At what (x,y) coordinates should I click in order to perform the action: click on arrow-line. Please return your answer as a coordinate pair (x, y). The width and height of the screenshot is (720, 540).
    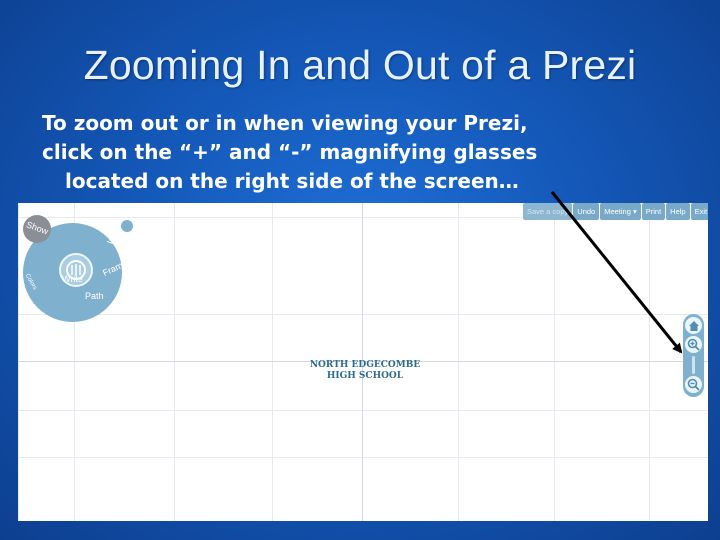
    Looking at the image, I should click on (616, 272).